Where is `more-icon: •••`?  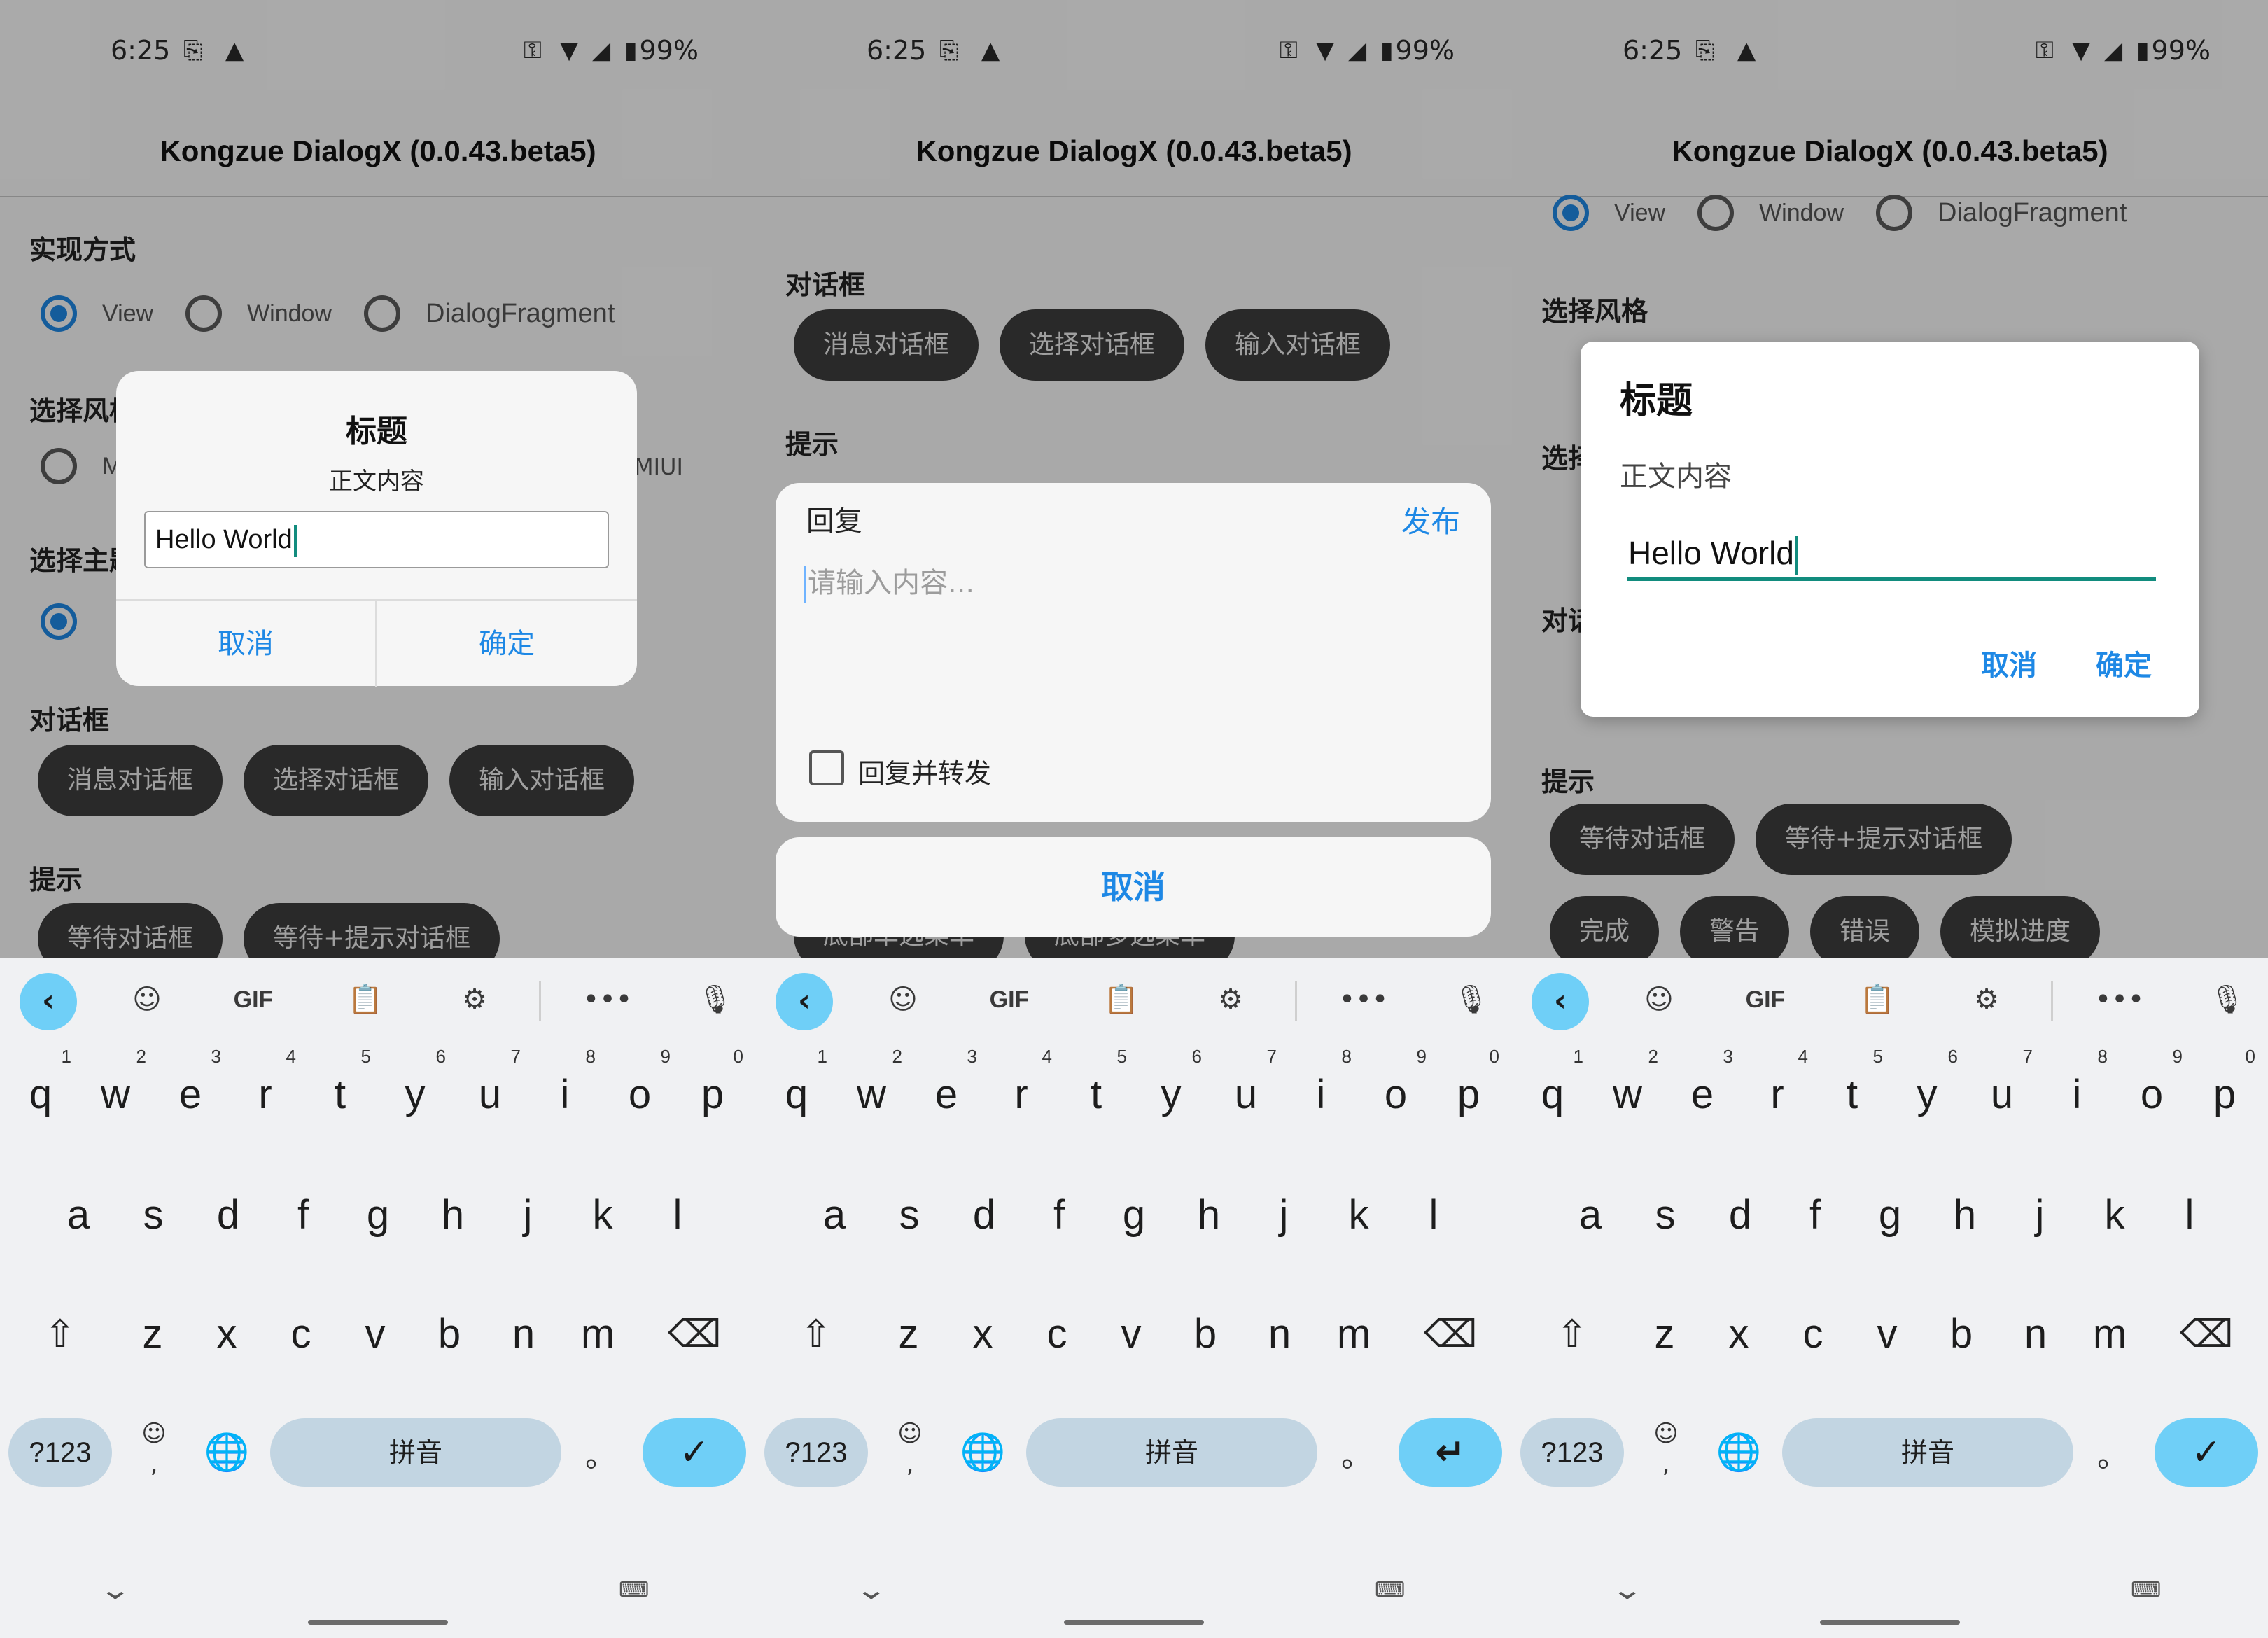
more-icon: ••• is located at coordinates (1363, 999).